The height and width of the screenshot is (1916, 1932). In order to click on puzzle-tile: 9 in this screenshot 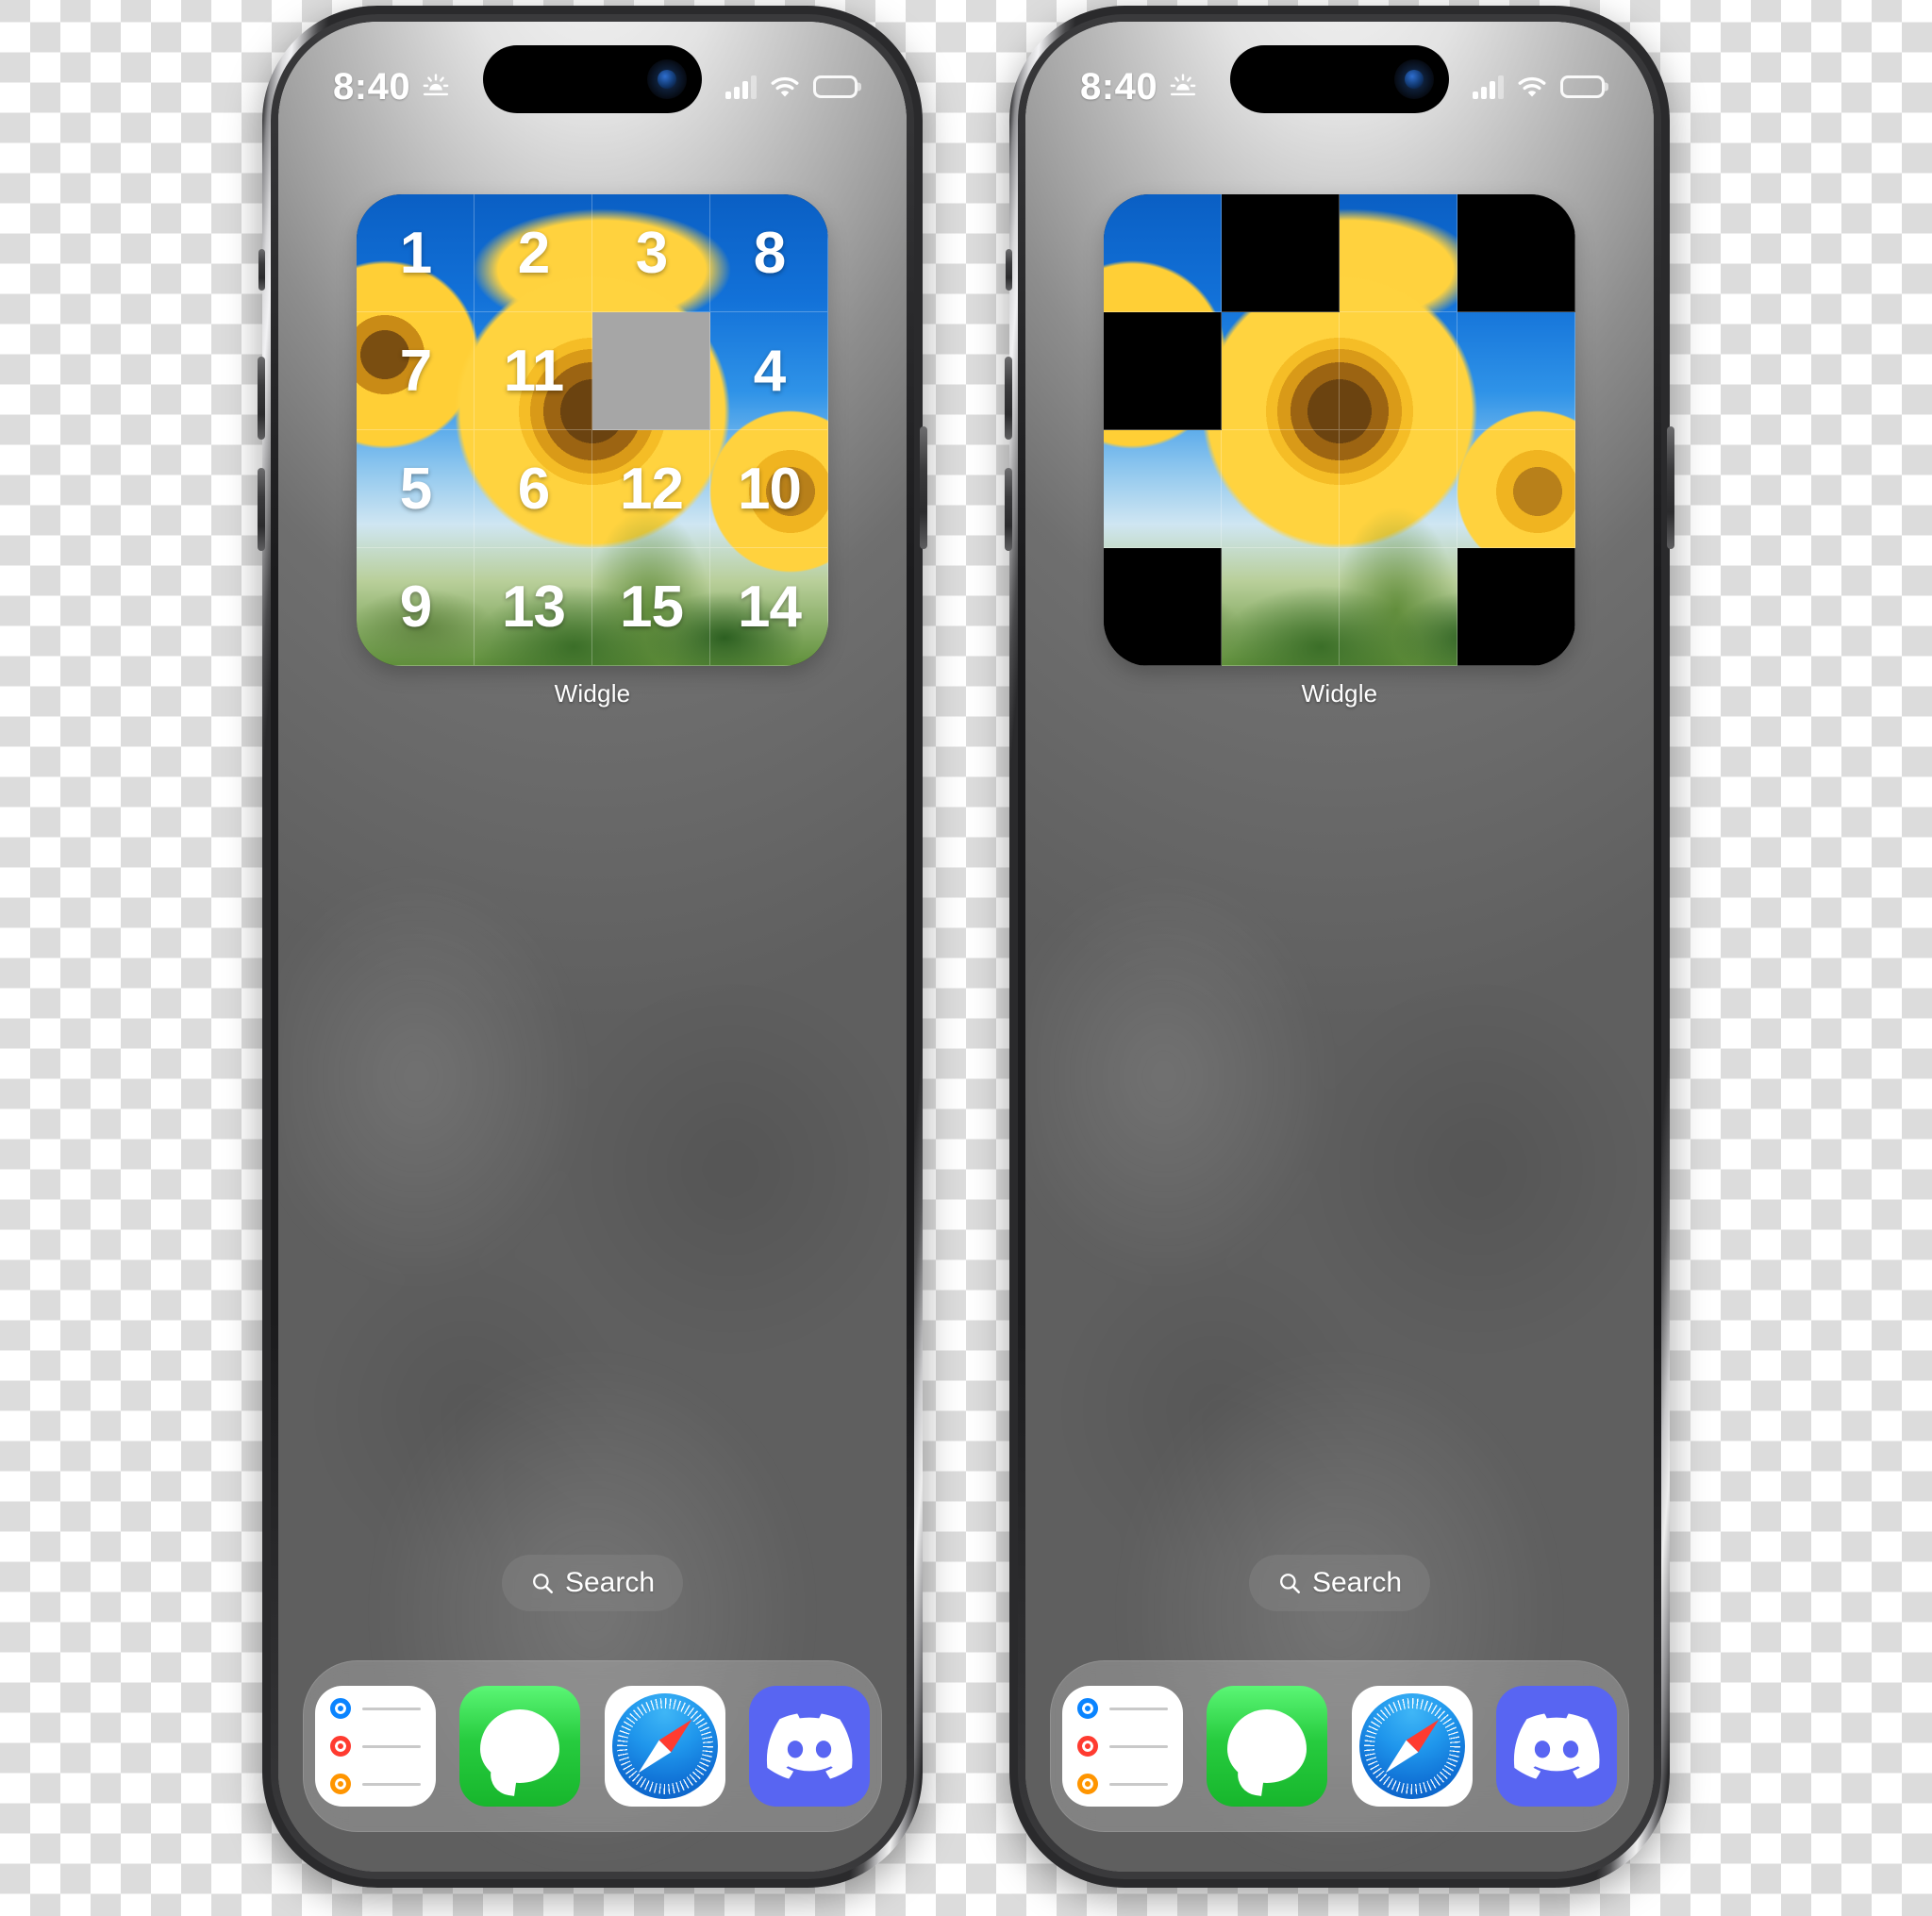, I will do `click(416, 607)`.